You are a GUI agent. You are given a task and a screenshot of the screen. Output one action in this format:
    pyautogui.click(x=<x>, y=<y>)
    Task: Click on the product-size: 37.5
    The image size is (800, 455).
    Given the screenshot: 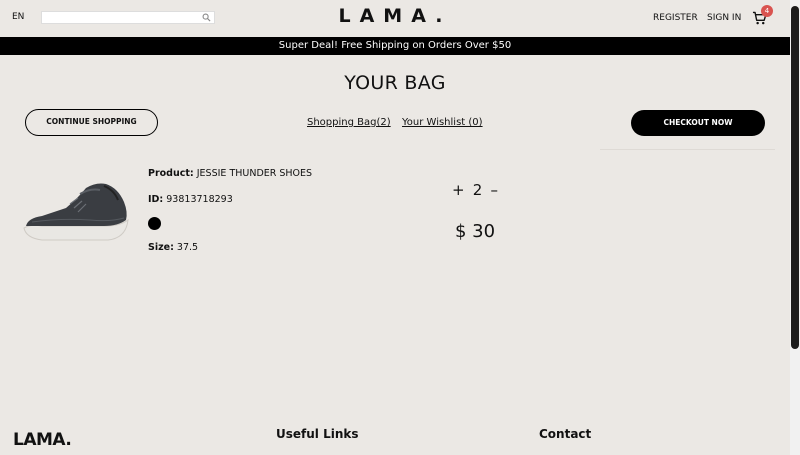 What is the action you would take?
    pyautogui.click(x=187, y=247)
    